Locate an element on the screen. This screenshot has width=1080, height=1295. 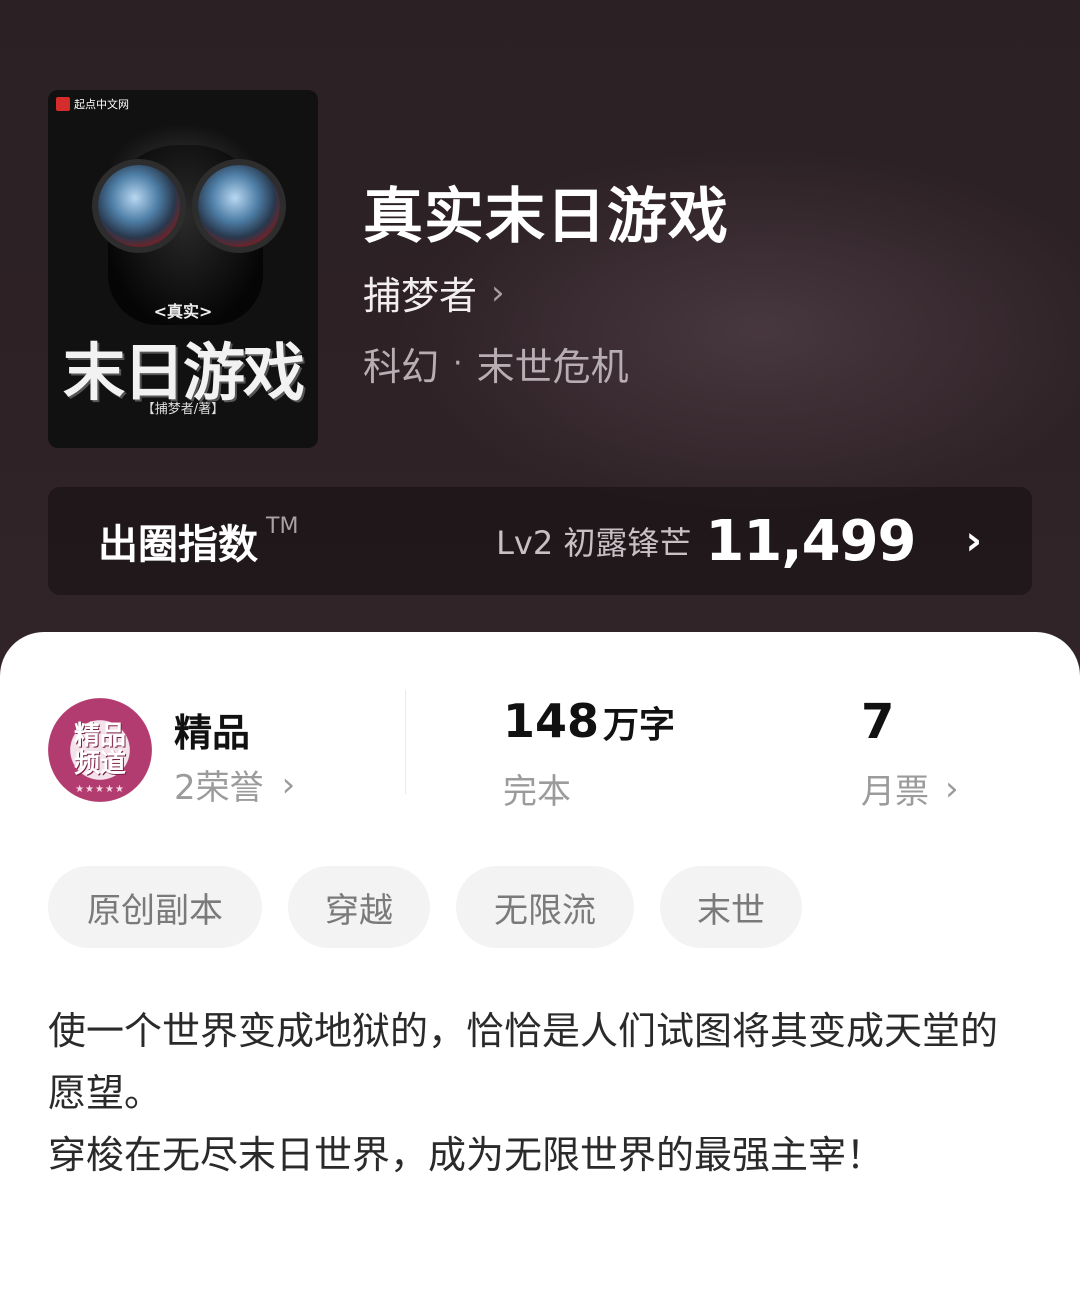
genre-main: 科幻 is located at coordinates (401, 367).